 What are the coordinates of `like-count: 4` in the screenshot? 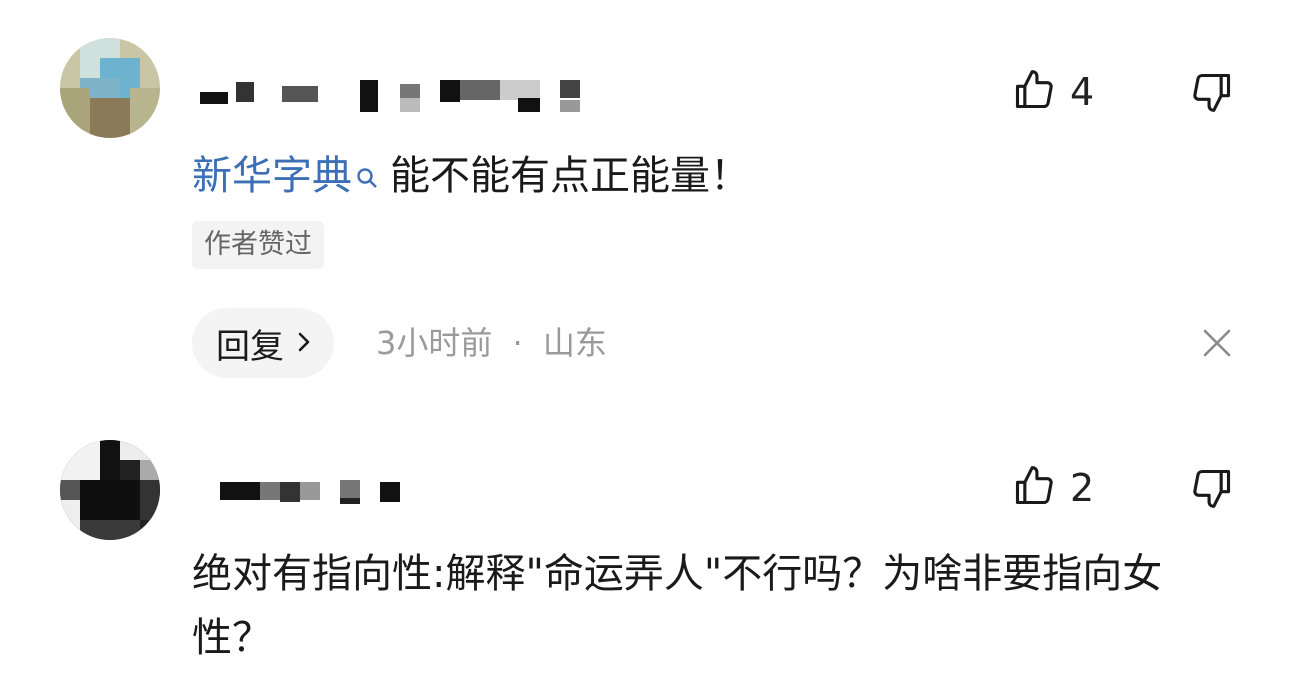 It's located at (1082, 92).